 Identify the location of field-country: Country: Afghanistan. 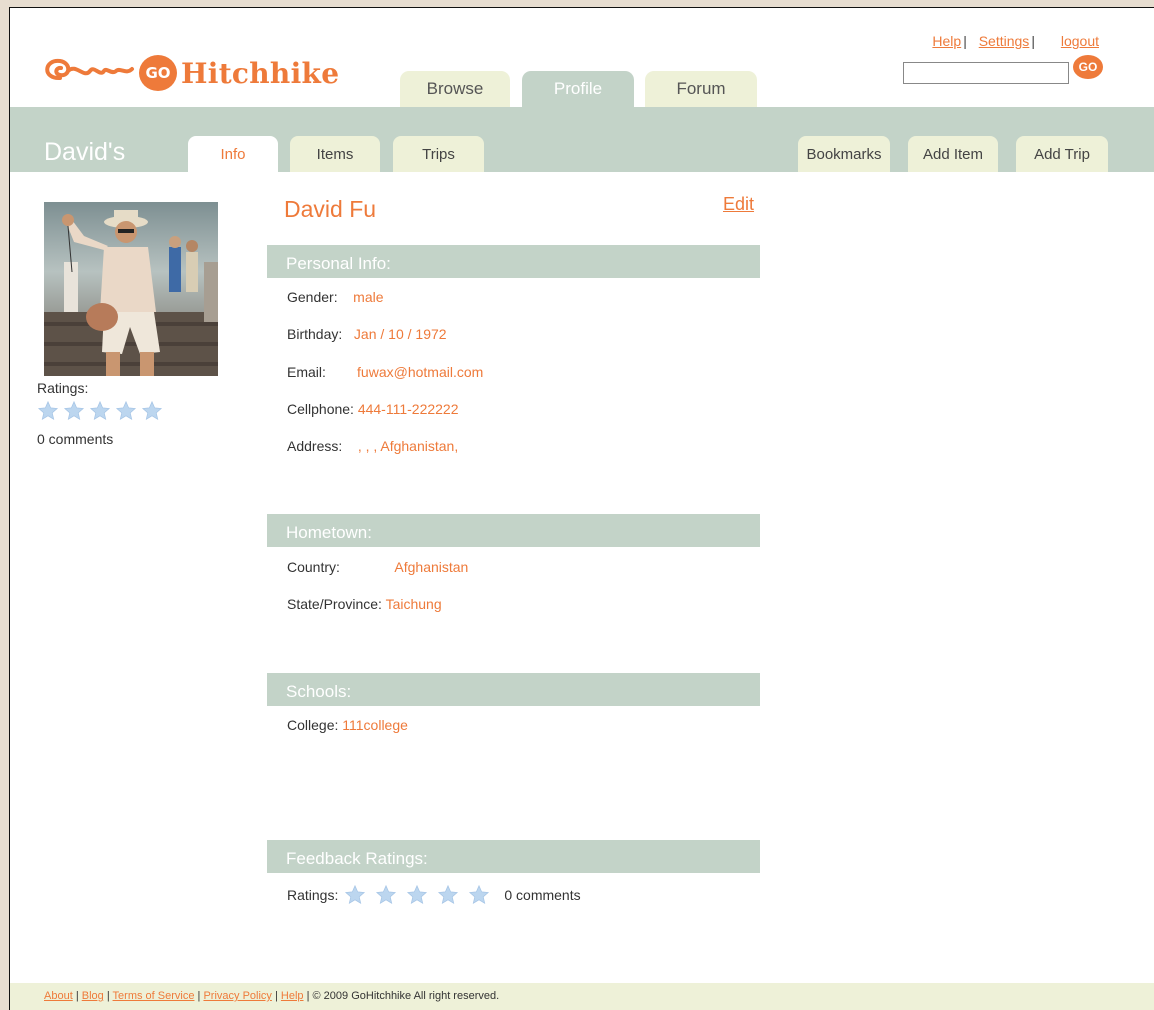
(377, 567).